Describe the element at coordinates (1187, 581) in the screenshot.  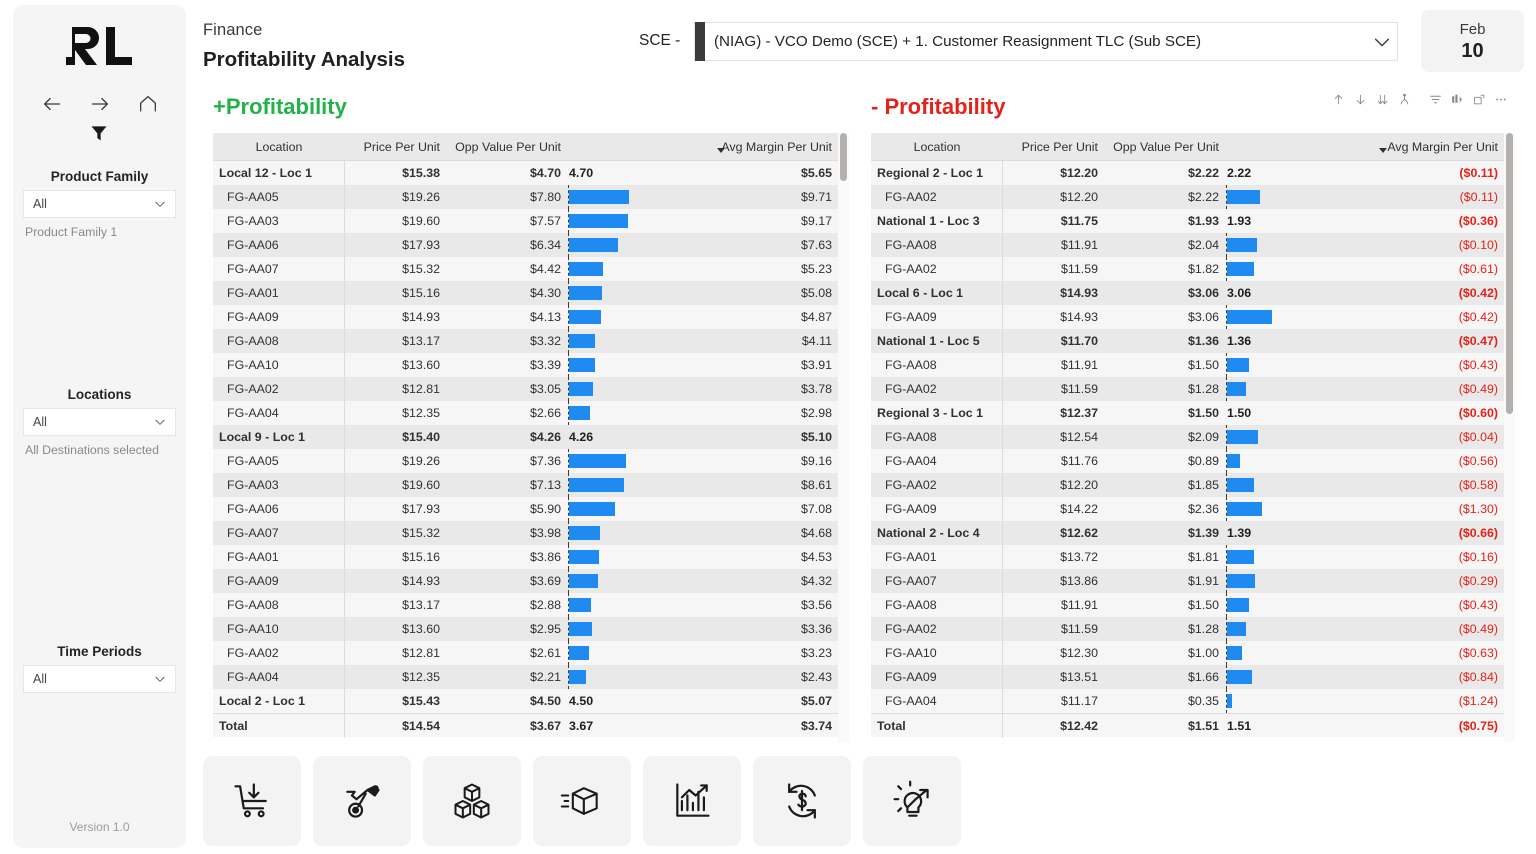
I see `table-row: FG-AA07 $13.86 $1.91 ($0.29)` at that location.